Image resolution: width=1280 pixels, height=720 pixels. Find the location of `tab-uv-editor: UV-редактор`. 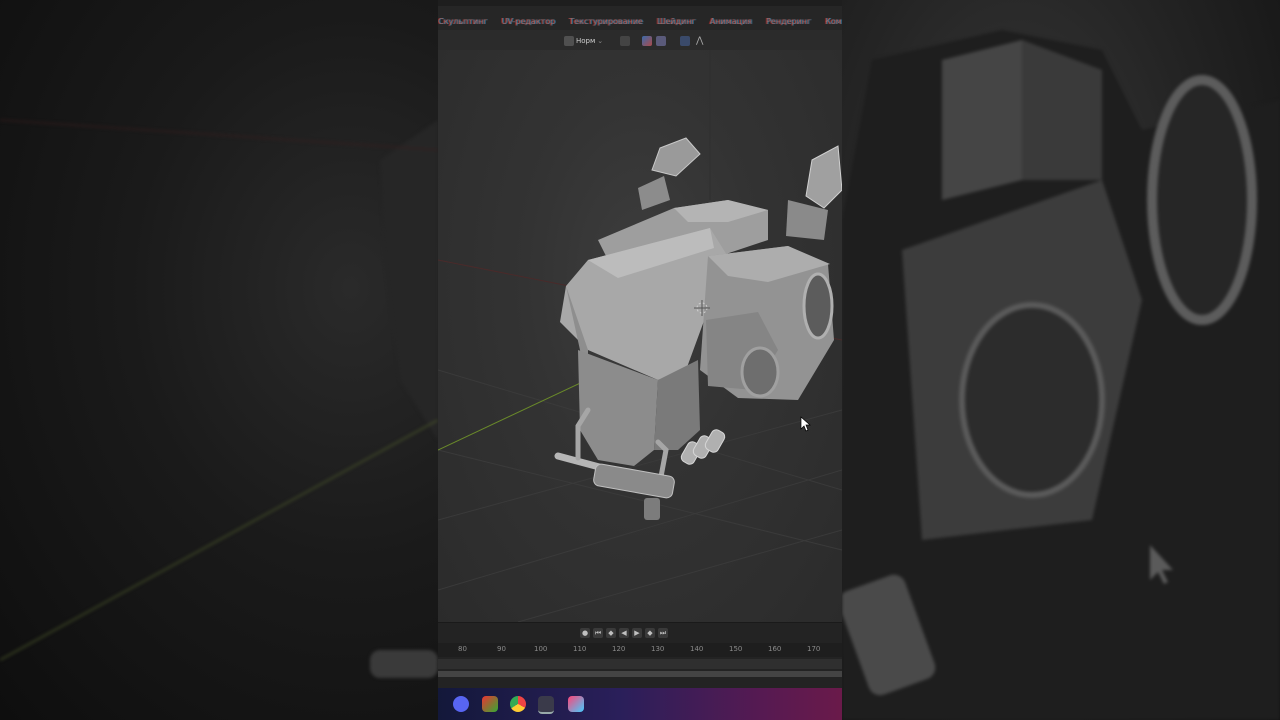

tab-uv-editor: UV-редактор is located at coordinates (529, 22).